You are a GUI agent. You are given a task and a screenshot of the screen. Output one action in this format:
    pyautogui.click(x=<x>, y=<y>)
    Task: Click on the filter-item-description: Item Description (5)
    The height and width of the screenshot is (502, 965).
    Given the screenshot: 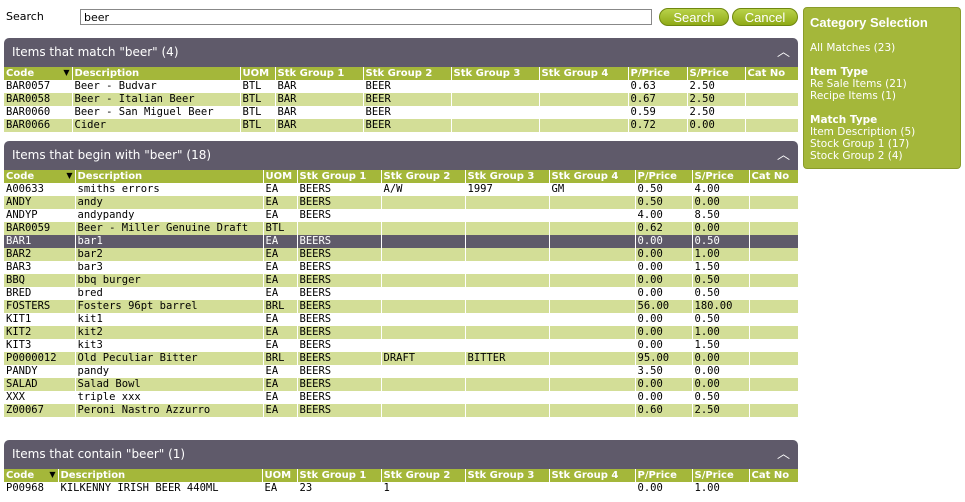 What is the action you would take?
    pyautogui.click(x=882, y=132)
    